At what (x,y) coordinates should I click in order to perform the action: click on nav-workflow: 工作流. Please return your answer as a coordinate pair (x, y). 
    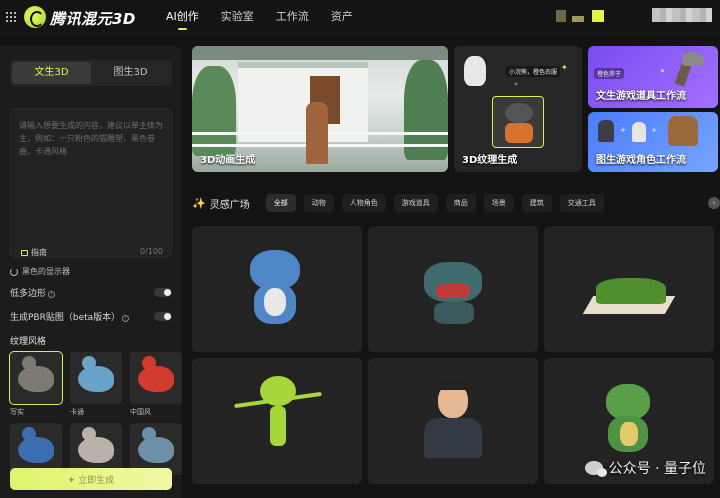
    Looking at the image, I should click on (292, 18).